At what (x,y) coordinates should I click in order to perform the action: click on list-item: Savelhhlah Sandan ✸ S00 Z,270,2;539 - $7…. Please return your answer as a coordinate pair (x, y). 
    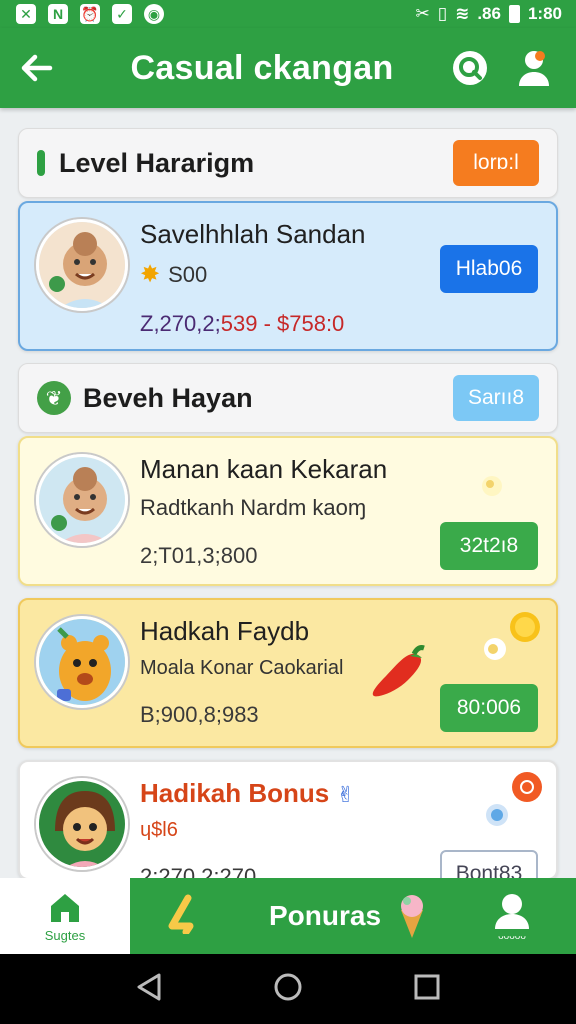
    Looking at the image, I should click on (288, 276).